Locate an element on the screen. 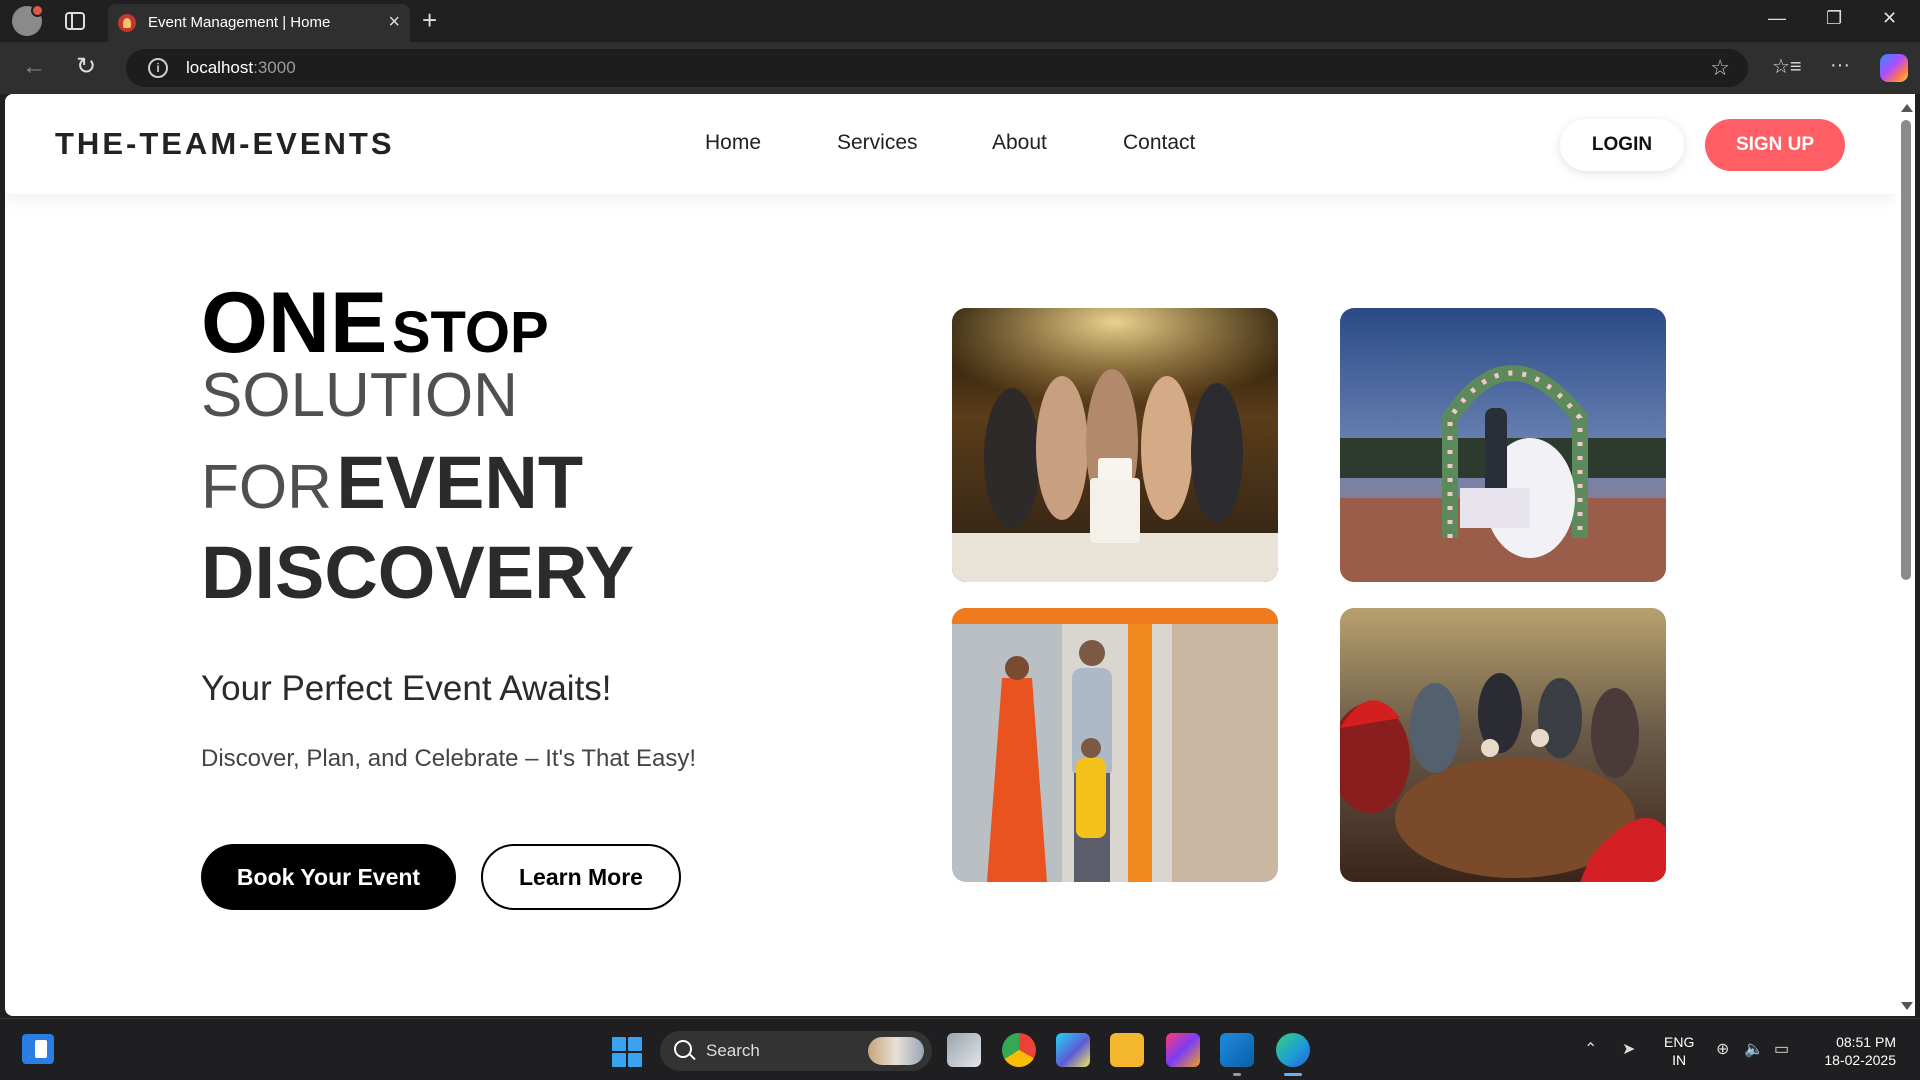 The width and height of the screenshot is (1920, 1080). address-toolbar: ← ↻ i localhost:3000 ☆ ☆≡ ··· is located at coordinates (960, 68).